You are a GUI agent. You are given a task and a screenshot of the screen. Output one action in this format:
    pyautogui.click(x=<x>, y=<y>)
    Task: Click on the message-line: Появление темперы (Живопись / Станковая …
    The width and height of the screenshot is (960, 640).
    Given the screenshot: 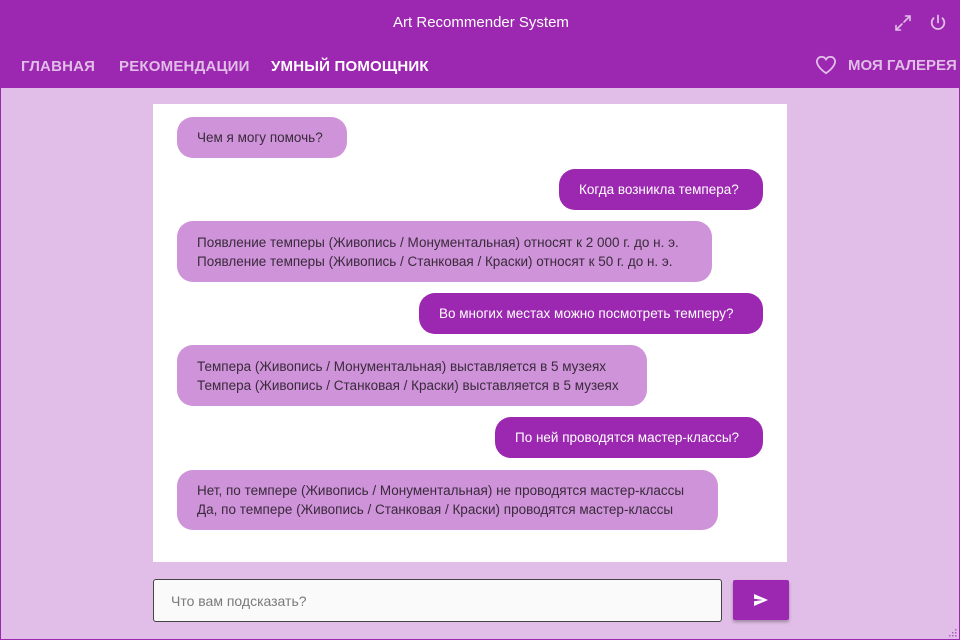 What is the action you would take?
    pyautogui.click(x=435, y=261)
    